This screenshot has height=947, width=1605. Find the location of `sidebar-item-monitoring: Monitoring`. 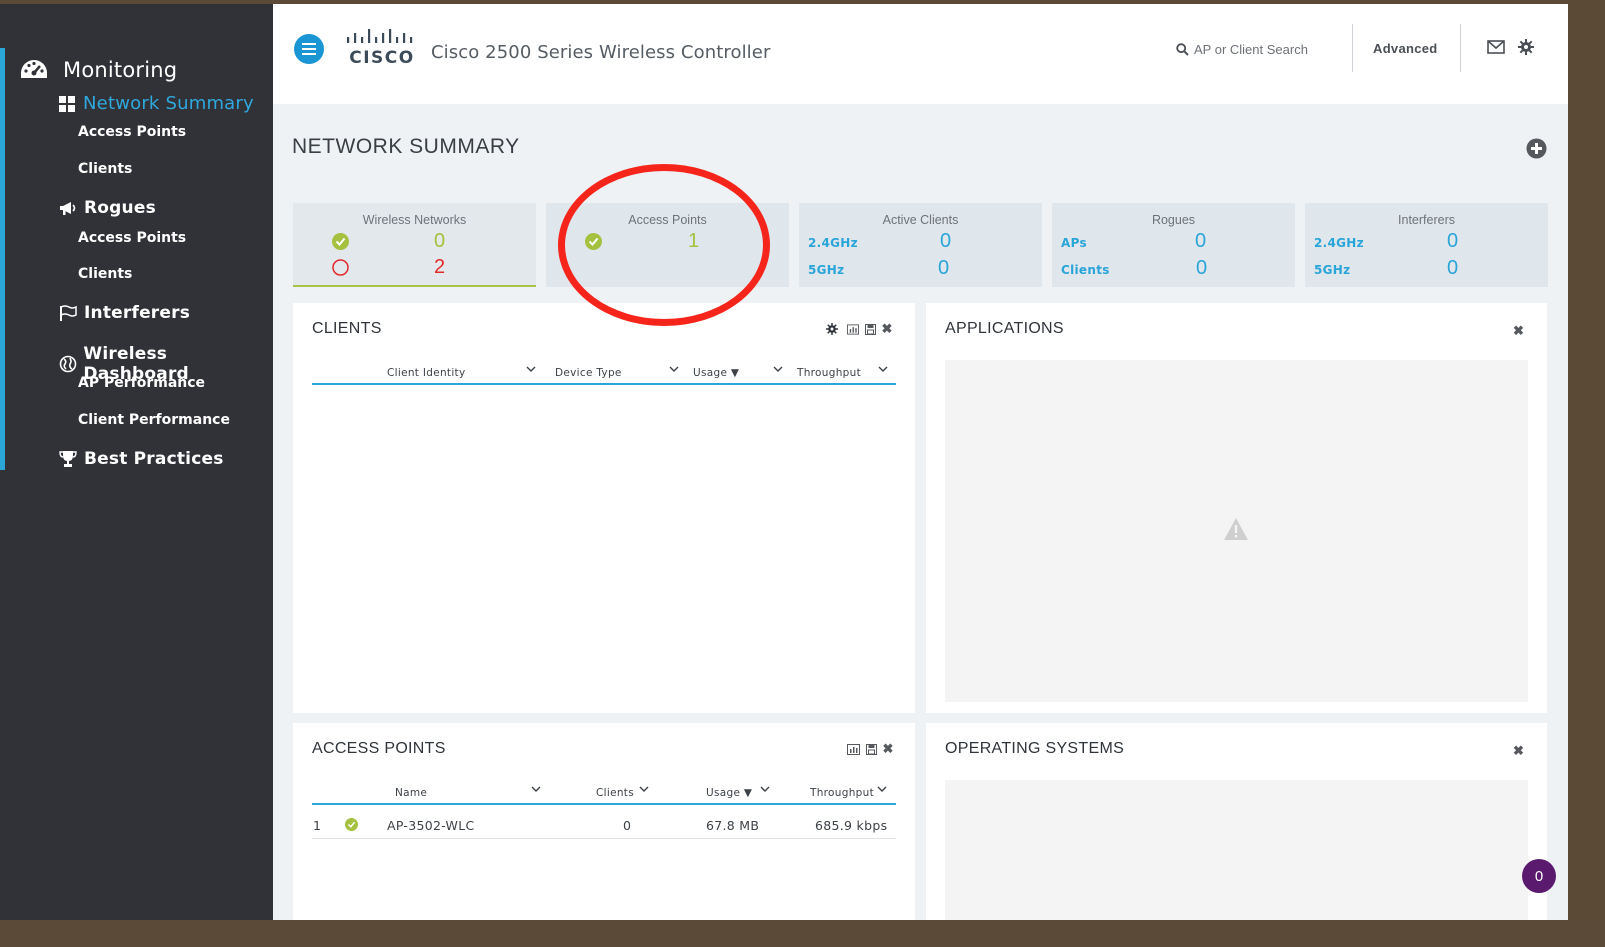

sidebar-item-monitoring: Monitoring is located at coordinates (97, 70).